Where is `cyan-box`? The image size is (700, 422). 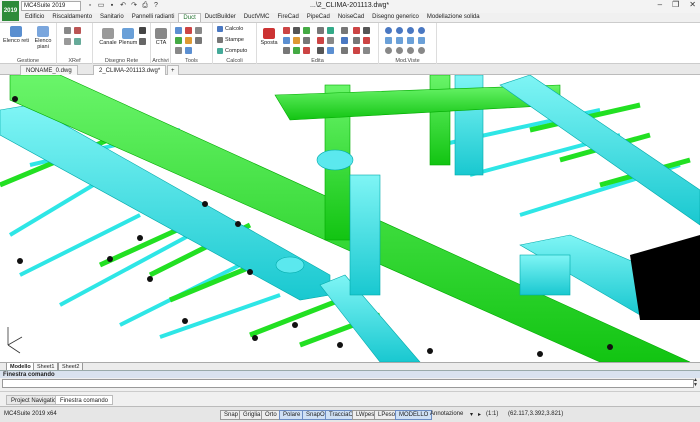
cyan-box is located at coordinates (545, 275).